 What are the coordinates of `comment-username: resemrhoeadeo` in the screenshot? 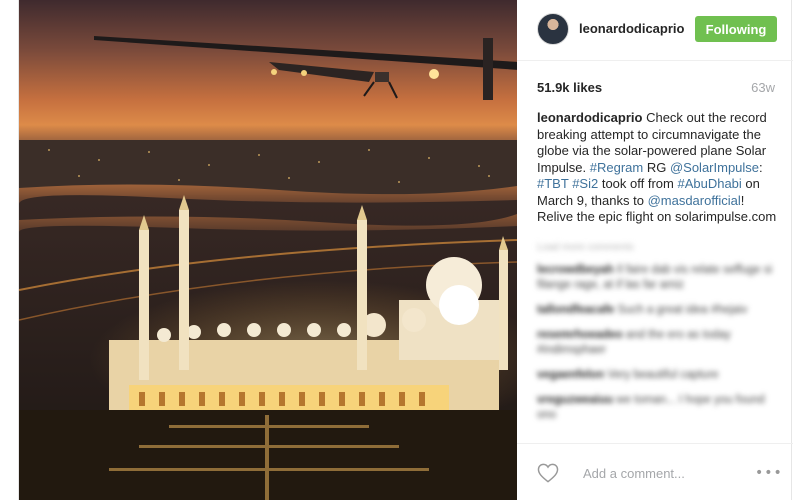 It's located at (580, 335).